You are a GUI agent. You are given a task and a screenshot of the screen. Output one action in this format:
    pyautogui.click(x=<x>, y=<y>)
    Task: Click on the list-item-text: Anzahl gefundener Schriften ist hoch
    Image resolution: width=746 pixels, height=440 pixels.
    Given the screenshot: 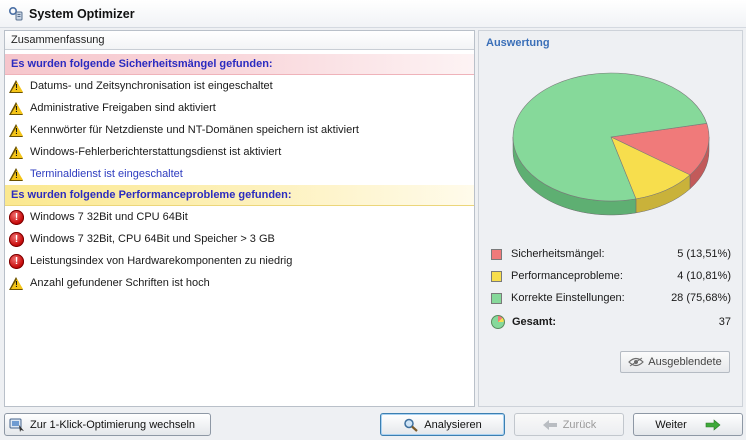 What is the action you would take?
    pyautogui.click(x=120, y=283)
    